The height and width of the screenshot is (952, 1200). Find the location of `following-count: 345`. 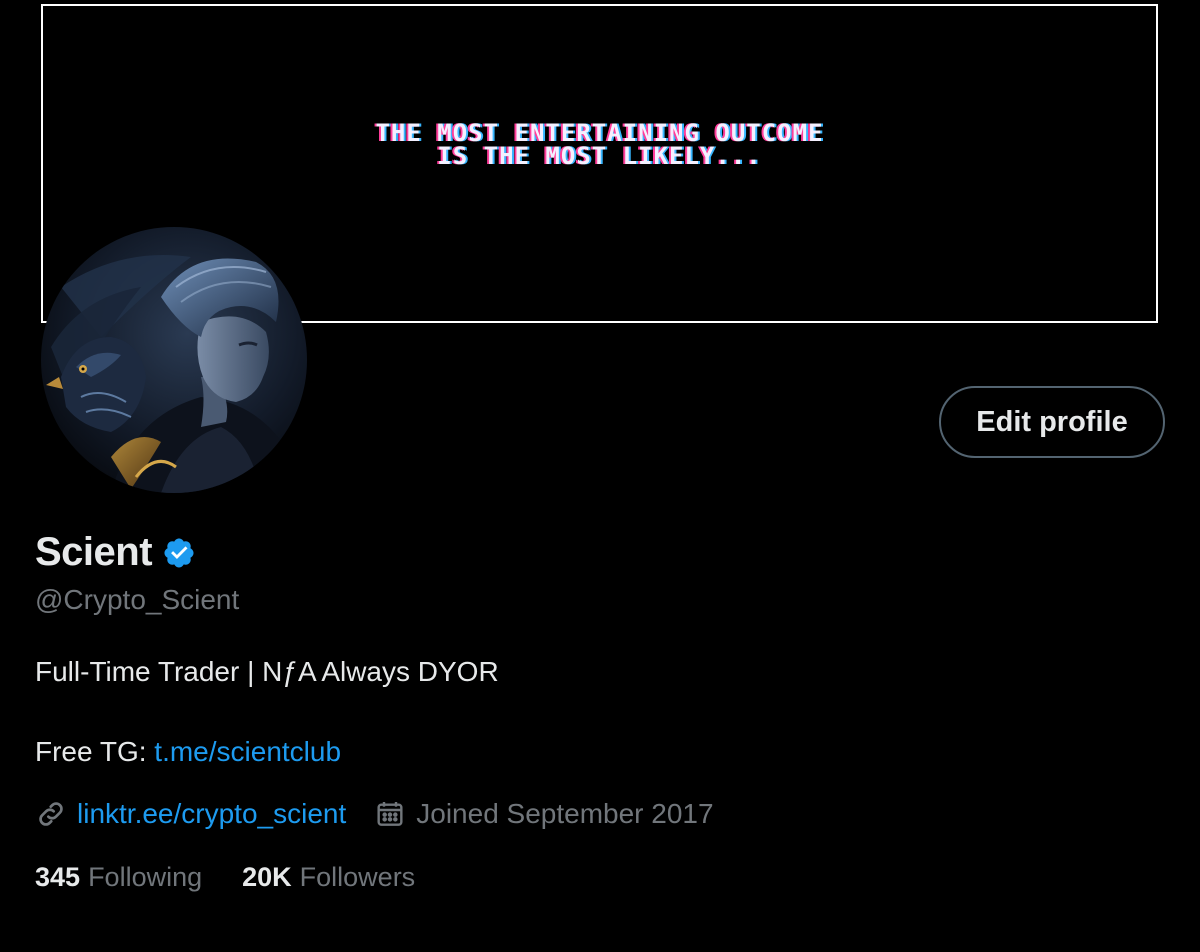

following-count: 345 is located at coordinates (58, 877).